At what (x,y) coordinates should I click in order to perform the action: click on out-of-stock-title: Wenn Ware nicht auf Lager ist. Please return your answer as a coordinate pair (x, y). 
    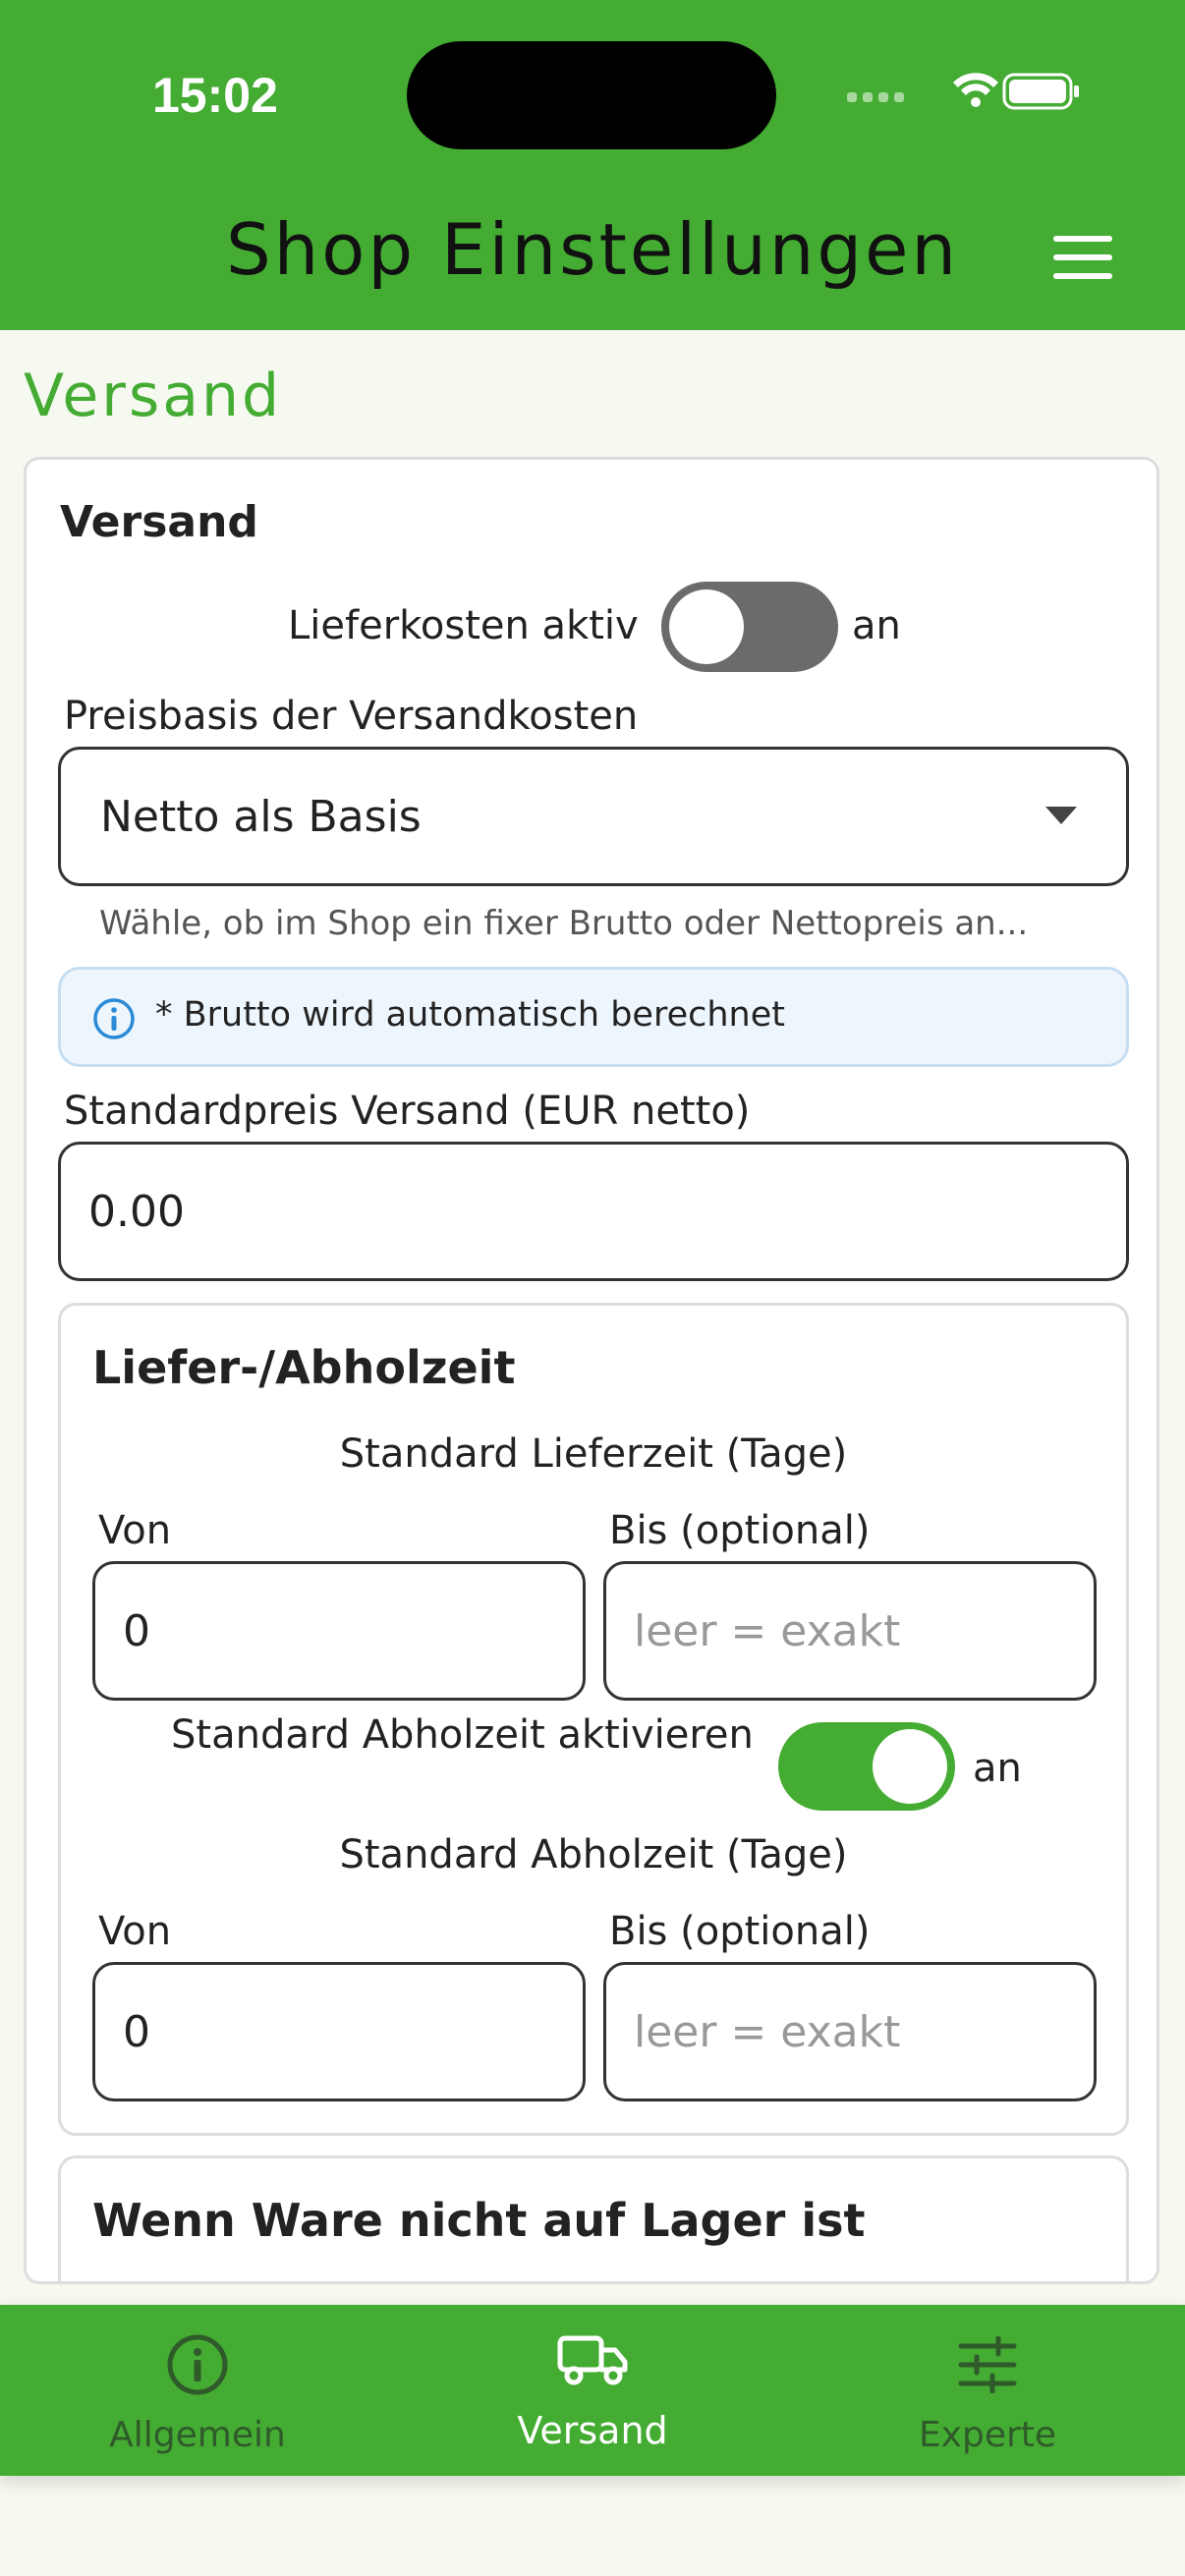
    Looking at the image, I should click on (479, 2220).